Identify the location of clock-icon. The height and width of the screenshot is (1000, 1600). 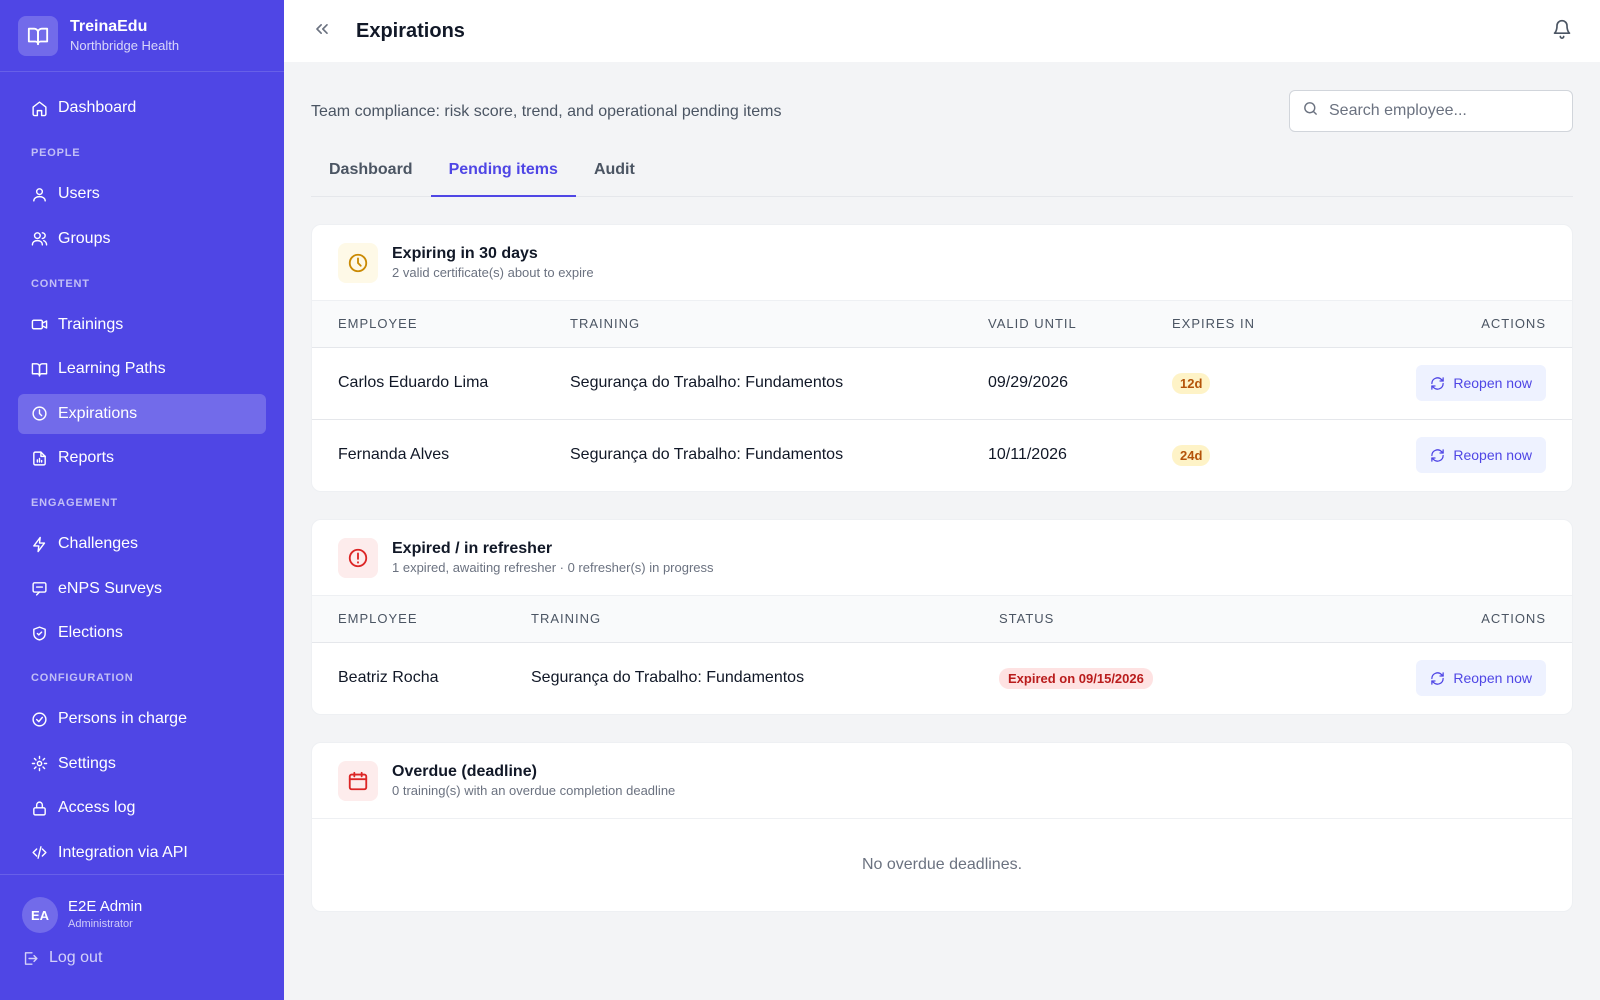
(39, 414).